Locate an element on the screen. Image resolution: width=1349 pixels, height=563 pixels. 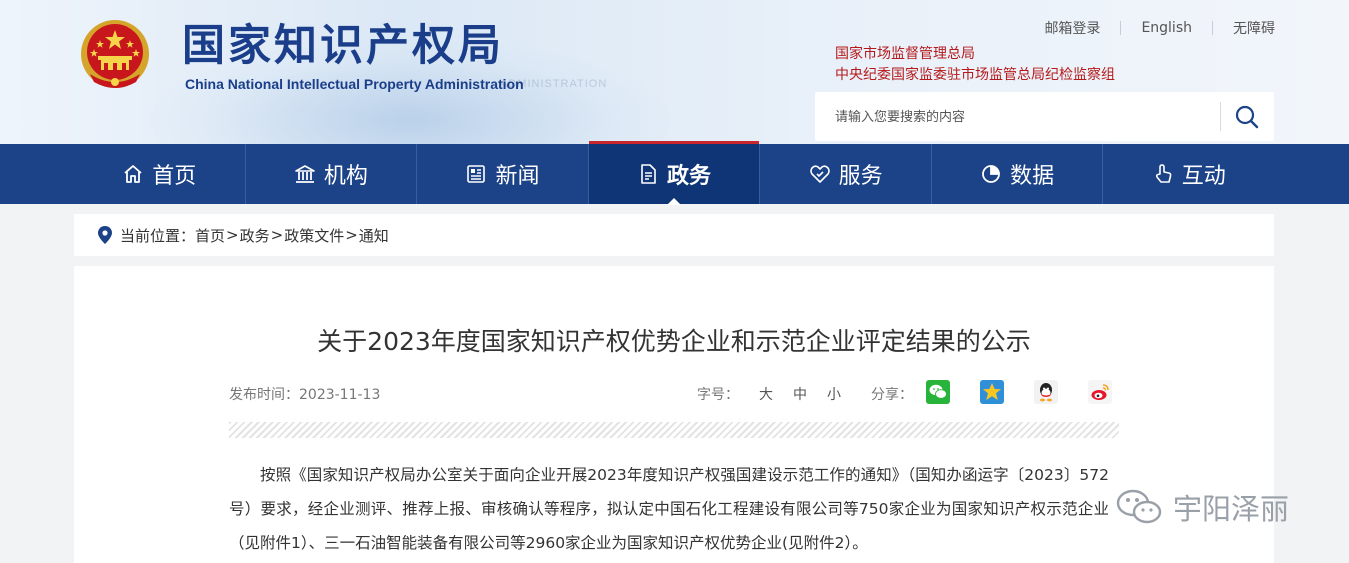
article-title: 关于2023年度国家知识产权优势企业和示范企业评定结果的公示 is located at coordinates (674, 341).